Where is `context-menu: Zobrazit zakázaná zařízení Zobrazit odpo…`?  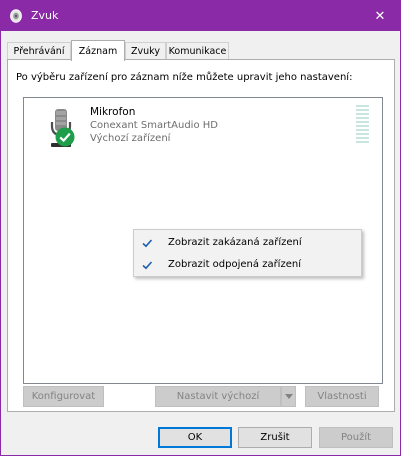
context-menu: Zobrazit zakázaná zařízení Zobrazit odpo… is located at coordinates (247, 253).